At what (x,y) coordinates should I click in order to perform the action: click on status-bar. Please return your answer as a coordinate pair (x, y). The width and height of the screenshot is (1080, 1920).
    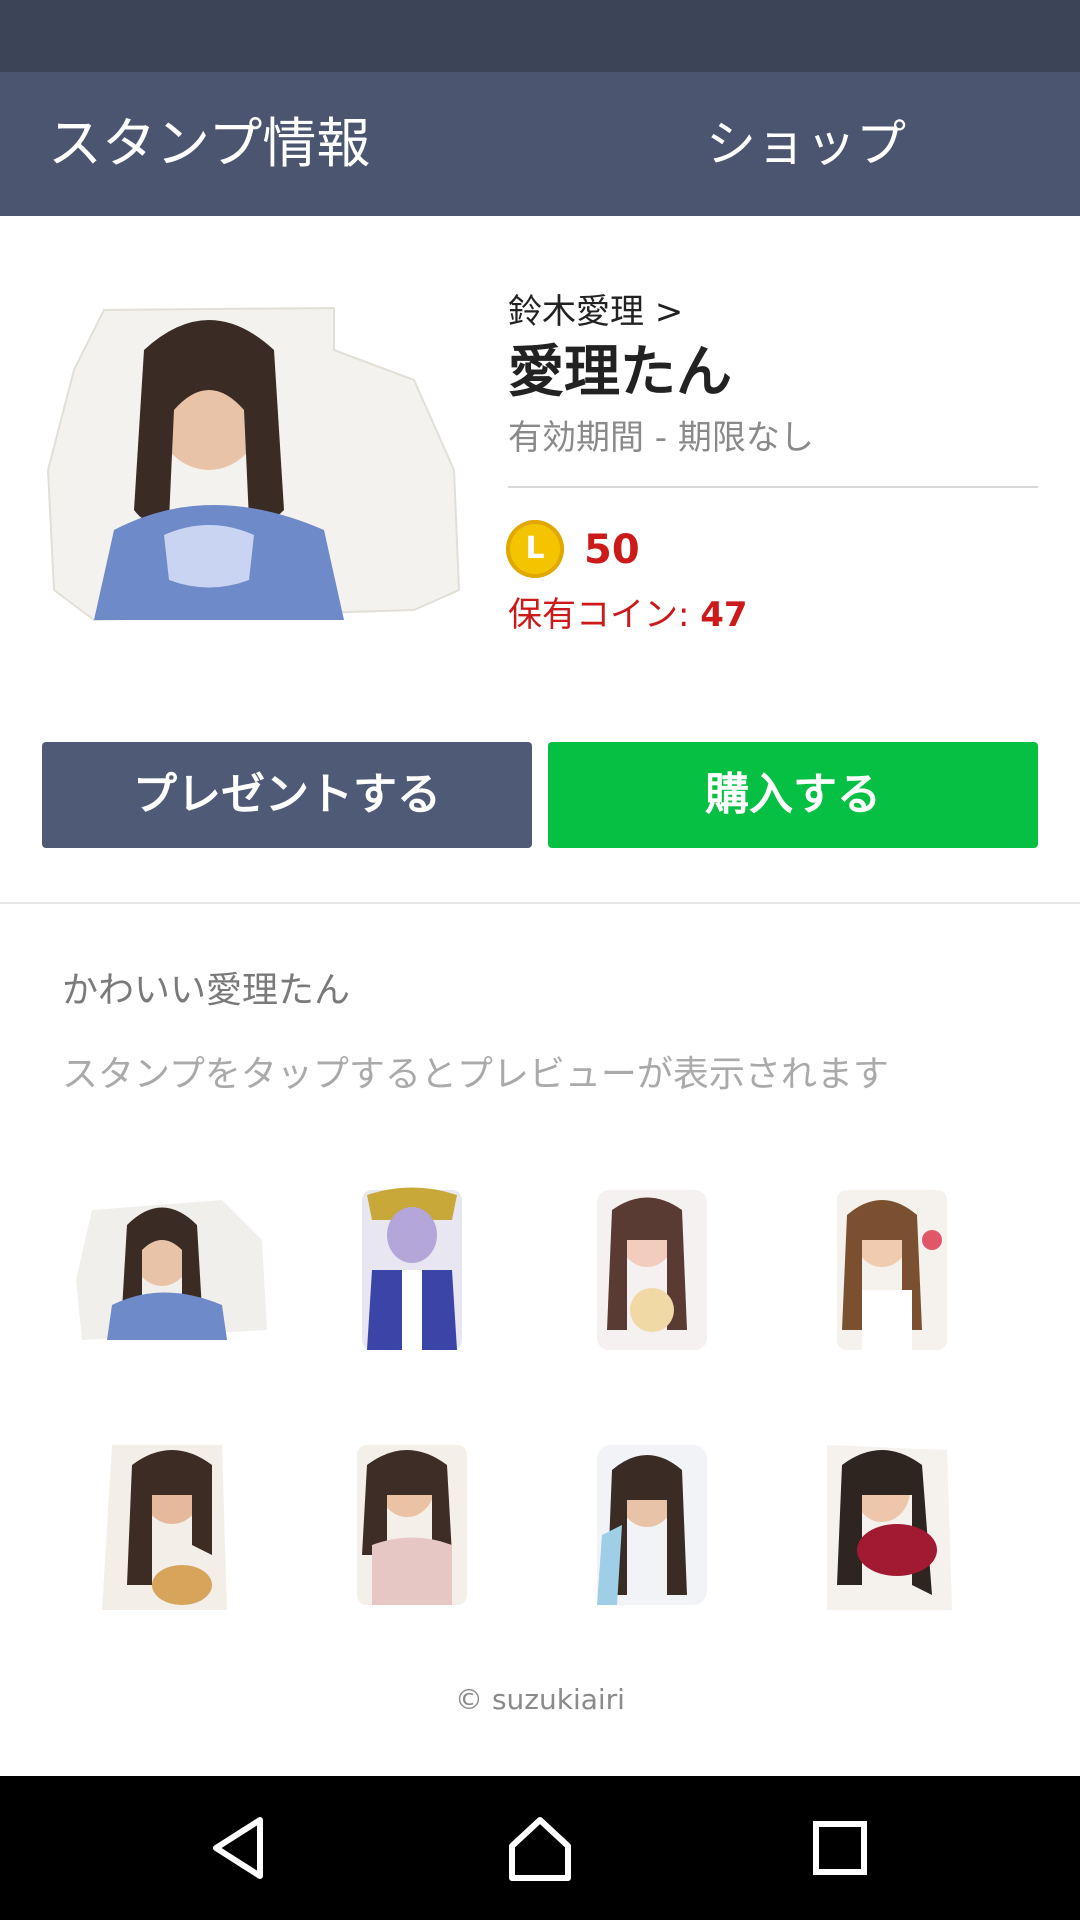
    Looking at the image, I should click on (540, 36).